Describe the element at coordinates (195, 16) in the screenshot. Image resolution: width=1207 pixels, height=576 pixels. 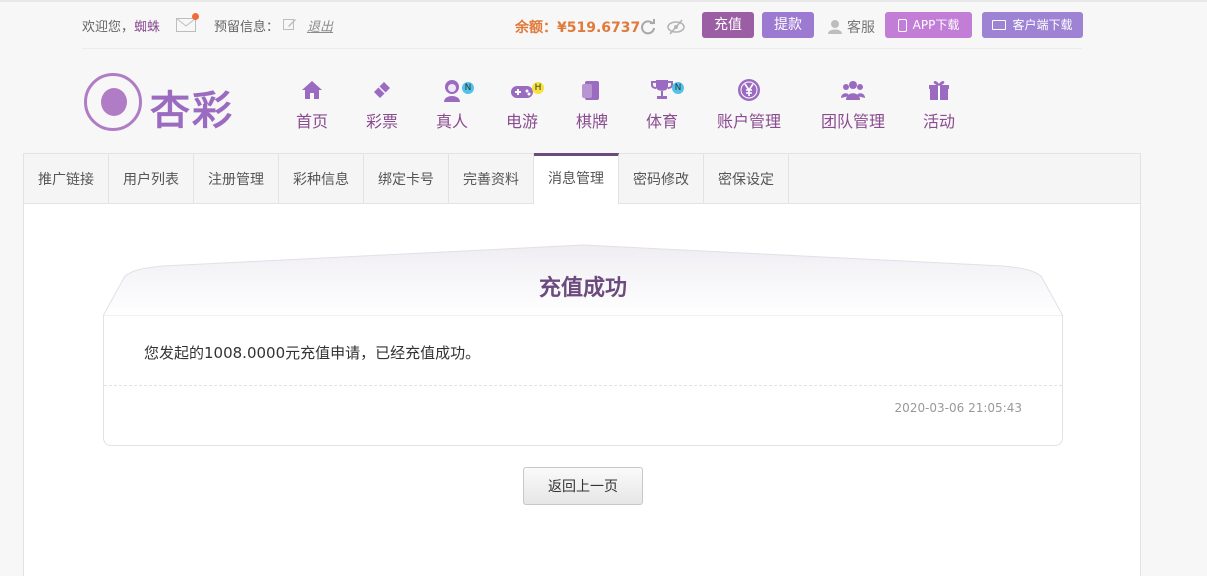
I see `unread-dot` at that location.